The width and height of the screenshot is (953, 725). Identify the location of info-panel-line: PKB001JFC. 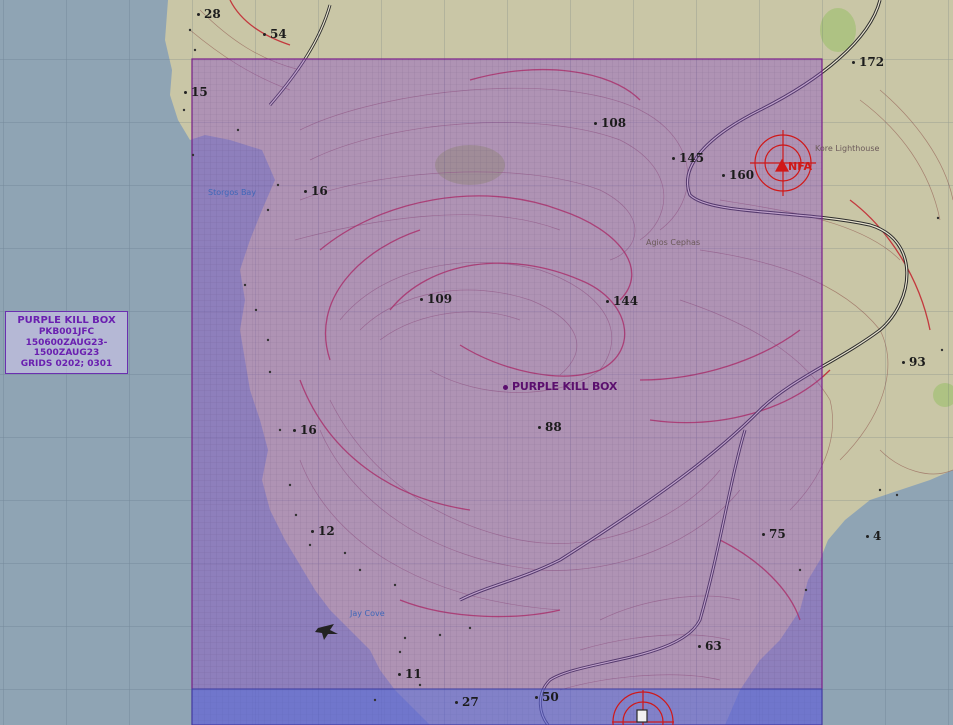
(66, 332).